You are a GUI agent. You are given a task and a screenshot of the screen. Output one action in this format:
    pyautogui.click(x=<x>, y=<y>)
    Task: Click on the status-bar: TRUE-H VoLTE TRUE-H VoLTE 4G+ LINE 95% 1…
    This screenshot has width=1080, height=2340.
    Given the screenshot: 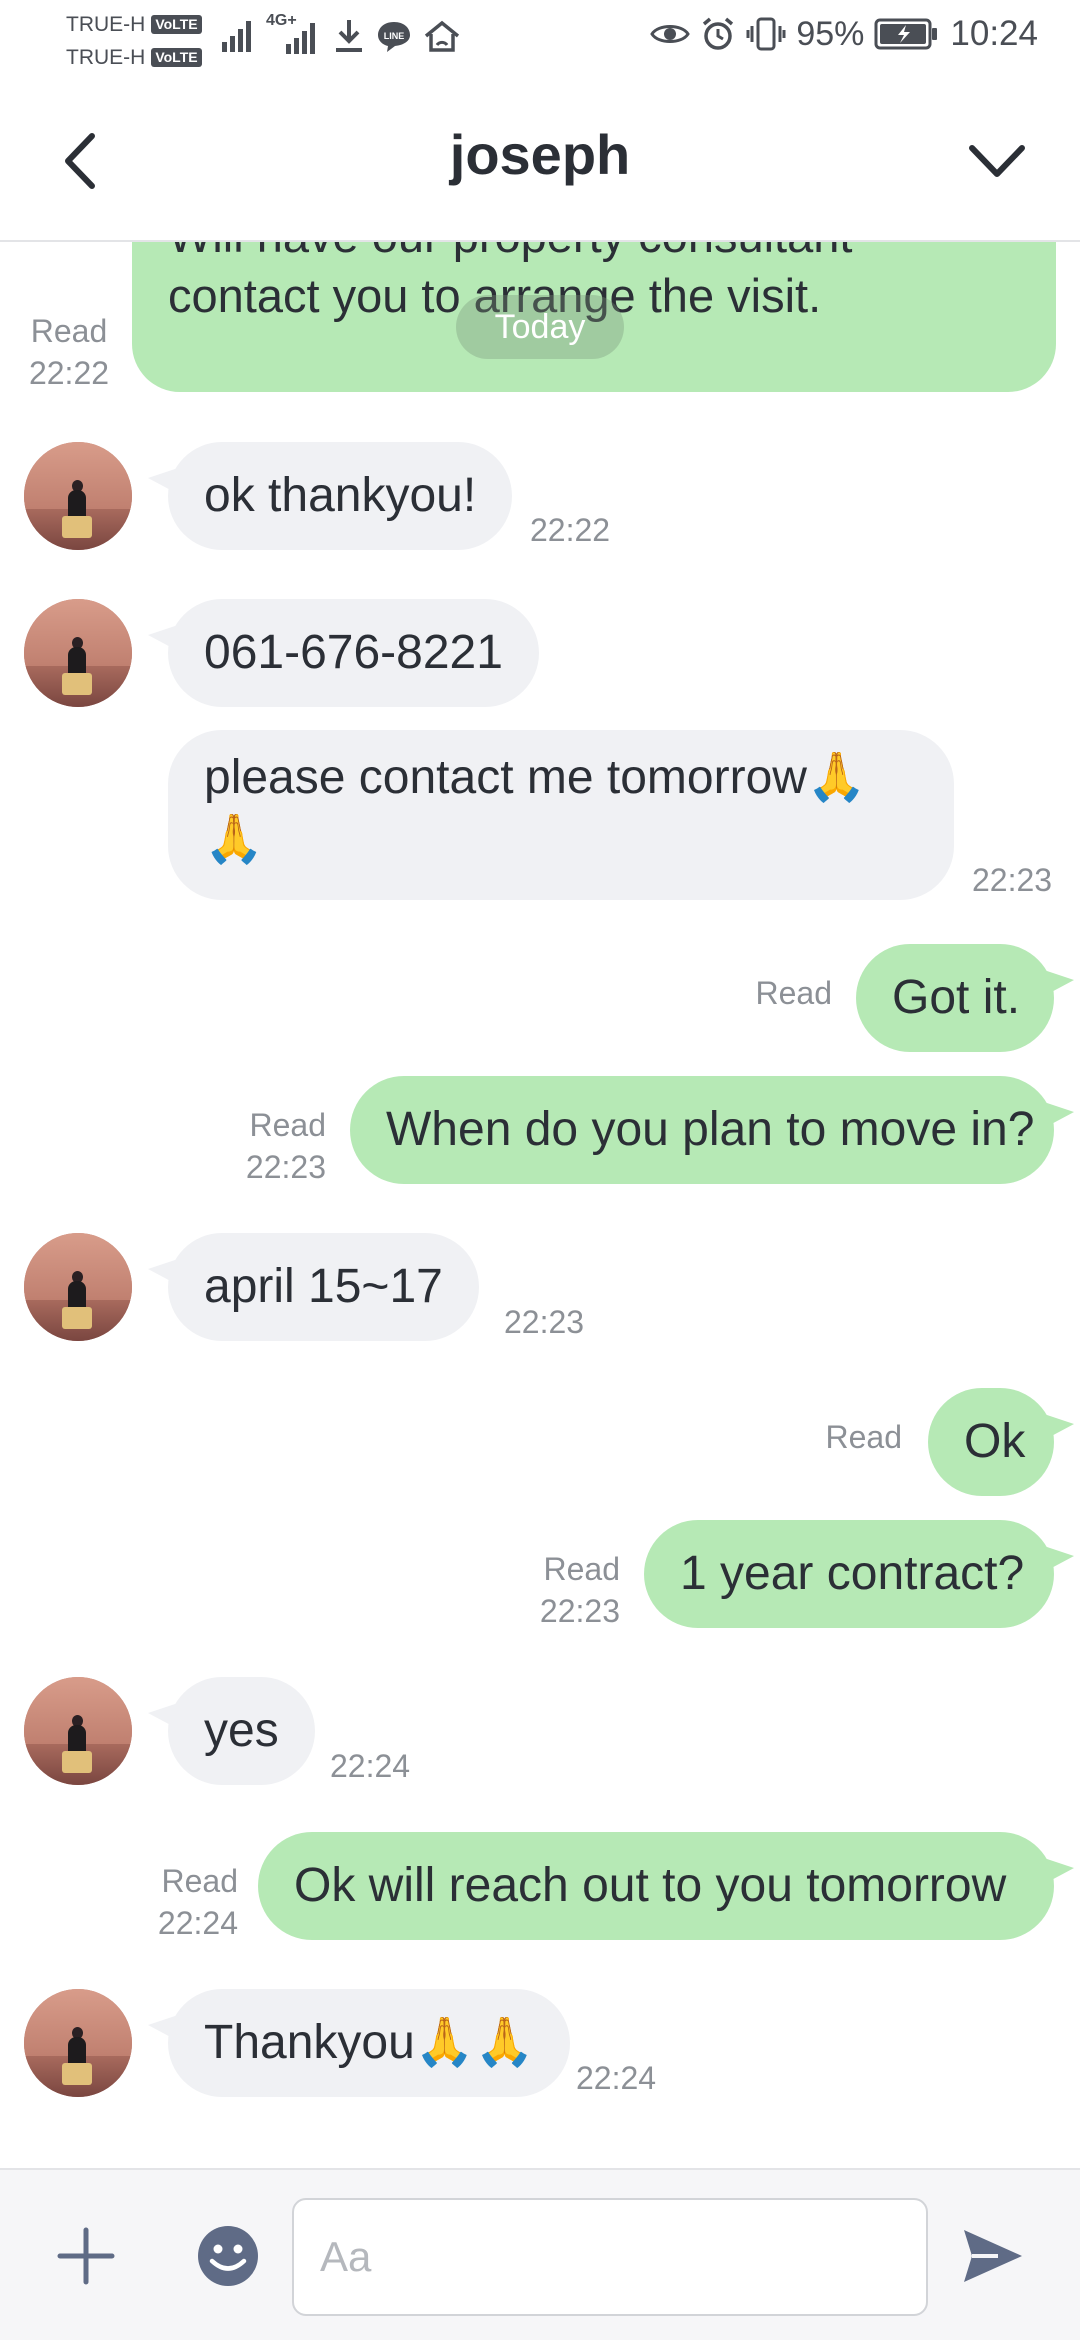 What is the action you would take?
    pyautogui.click(x=540, y=42)
    